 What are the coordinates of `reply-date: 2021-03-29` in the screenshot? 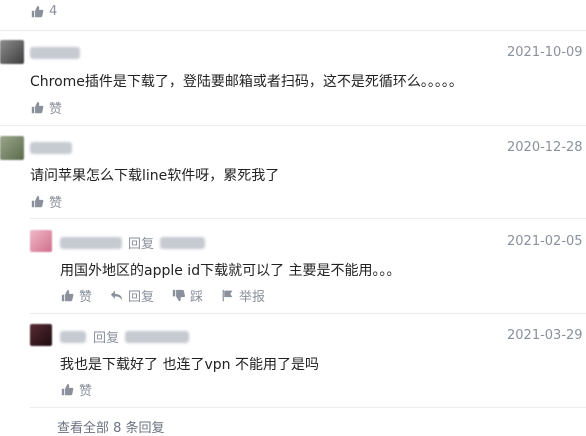 It's located at (545, 335).